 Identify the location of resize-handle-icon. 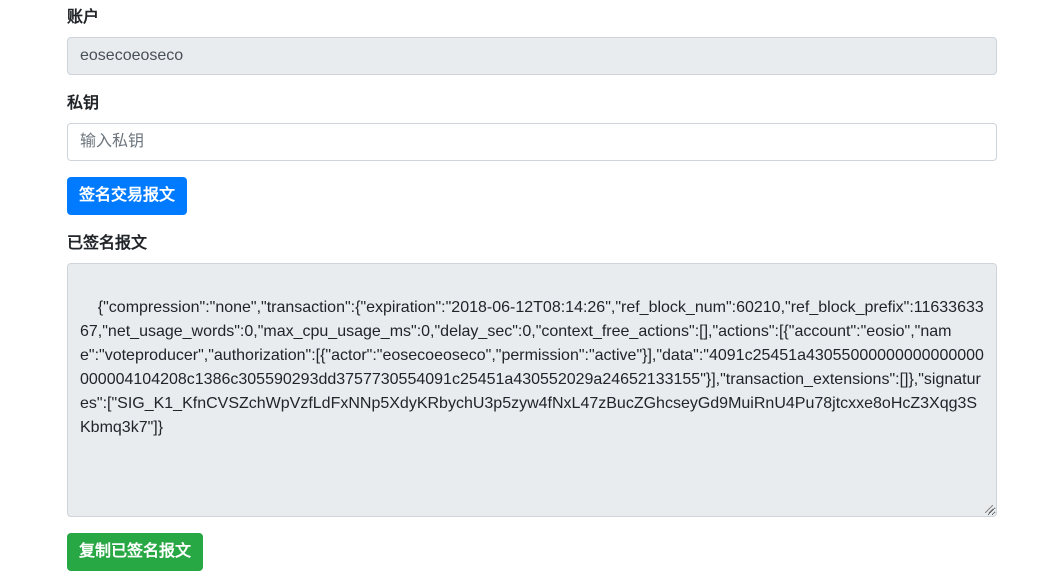
(989, 509).